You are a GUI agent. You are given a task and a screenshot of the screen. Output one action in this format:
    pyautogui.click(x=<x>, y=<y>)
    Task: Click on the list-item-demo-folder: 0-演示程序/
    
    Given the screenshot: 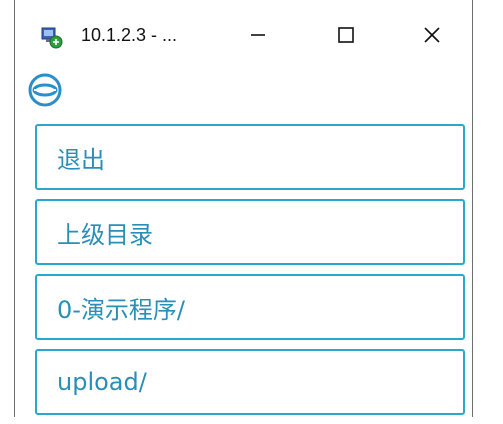 What is the action you would take?
    pyautogui.click(x=250, y=307)
    